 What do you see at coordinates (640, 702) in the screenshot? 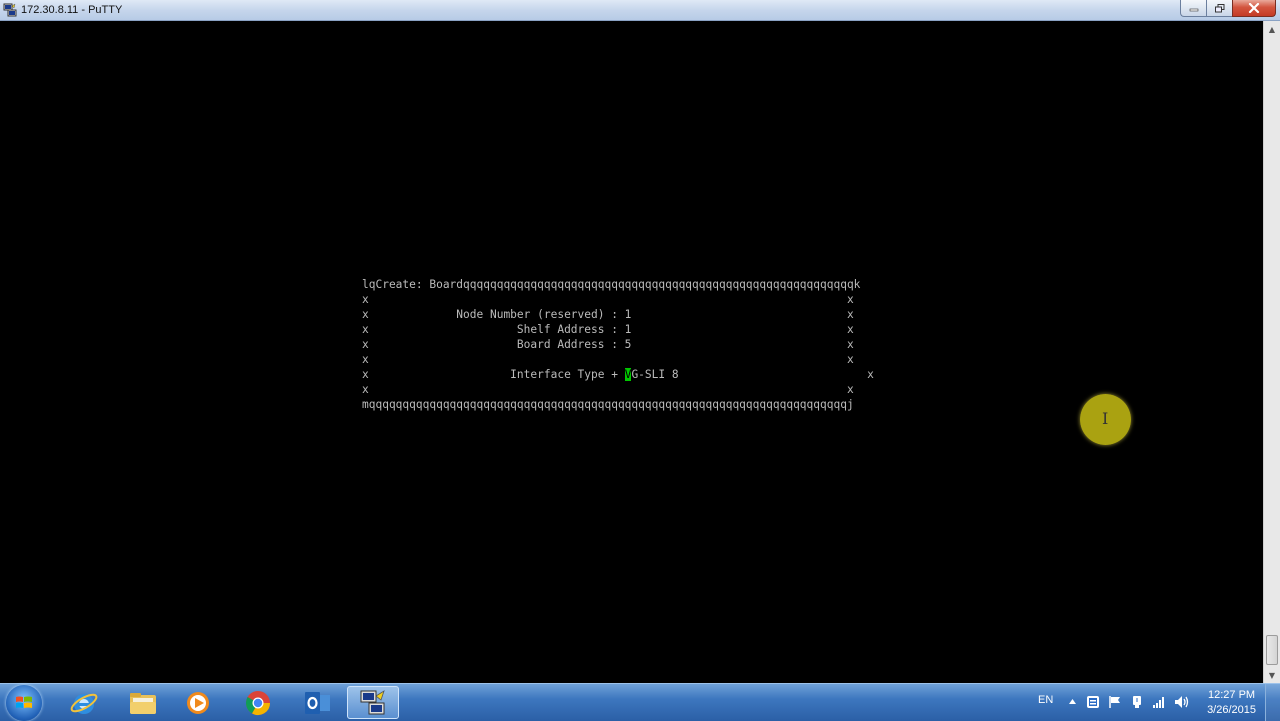
I see `taskbar: EN 12:27 PM 3/26/2015` at bounding box center [640, 702].